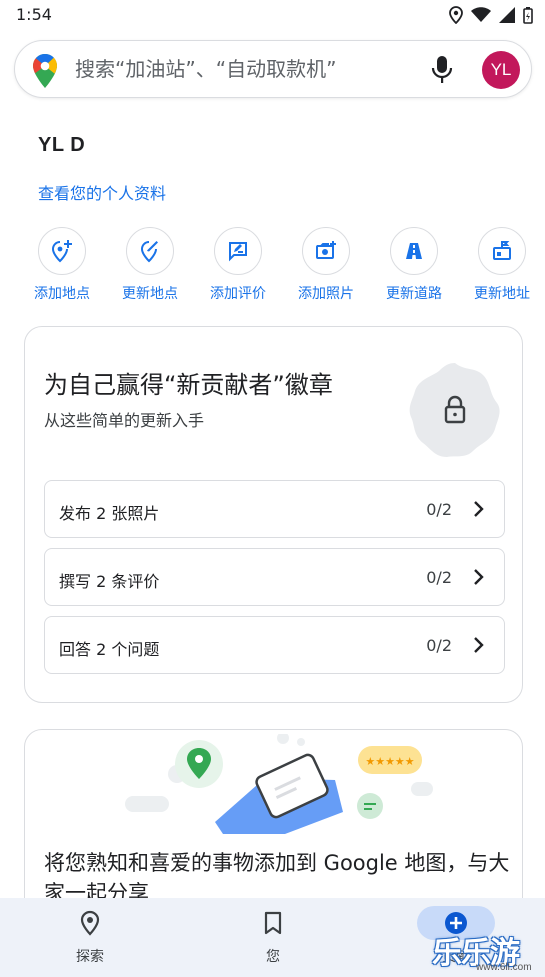 Image resolution: width=545 pixels, height=977 pixels. I want to click on add-place-button: 添加地点, so click(62, 265).